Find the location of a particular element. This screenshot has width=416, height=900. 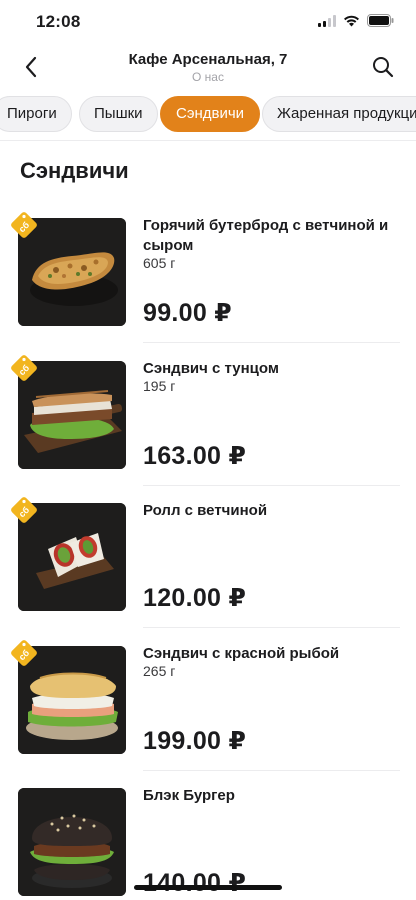

product-price: 199.00 ₽ is located at coordinates (195, 741).